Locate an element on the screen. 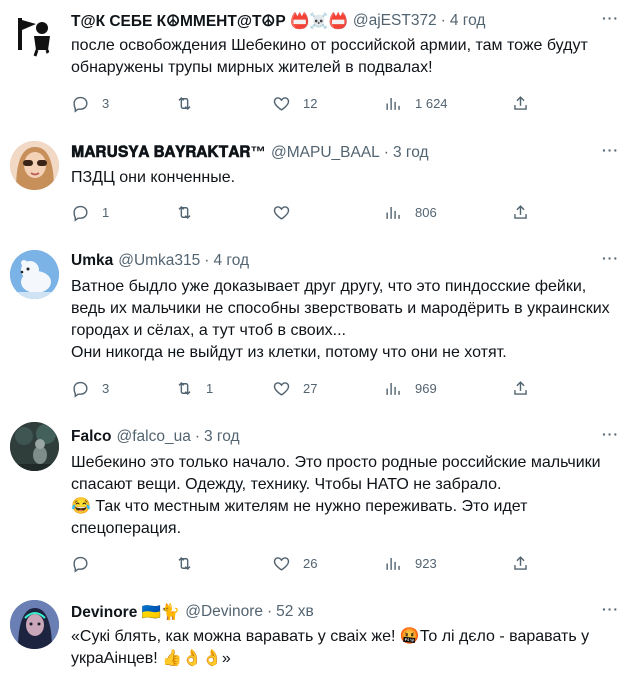 Image resolution: width=633 pixels, height=686 pixels. reply-button: 1 is located at coordinates (90, 212).